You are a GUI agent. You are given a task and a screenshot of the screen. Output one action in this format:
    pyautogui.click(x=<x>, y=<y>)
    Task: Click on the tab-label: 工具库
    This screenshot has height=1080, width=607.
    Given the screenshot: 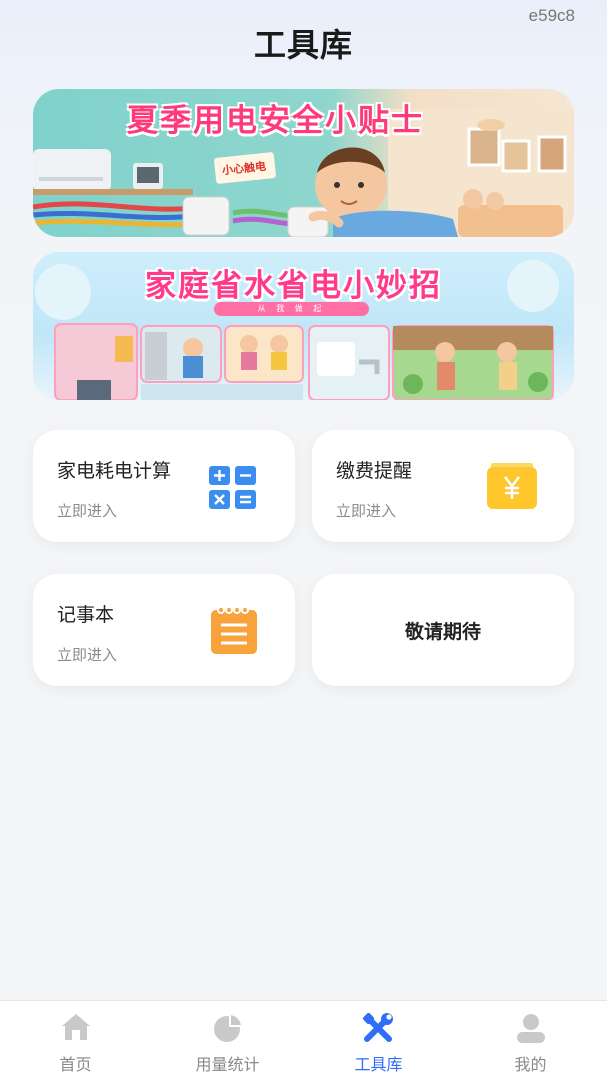 What is the action you would take?
    pyautogui.click(x=378, y=1064)
    